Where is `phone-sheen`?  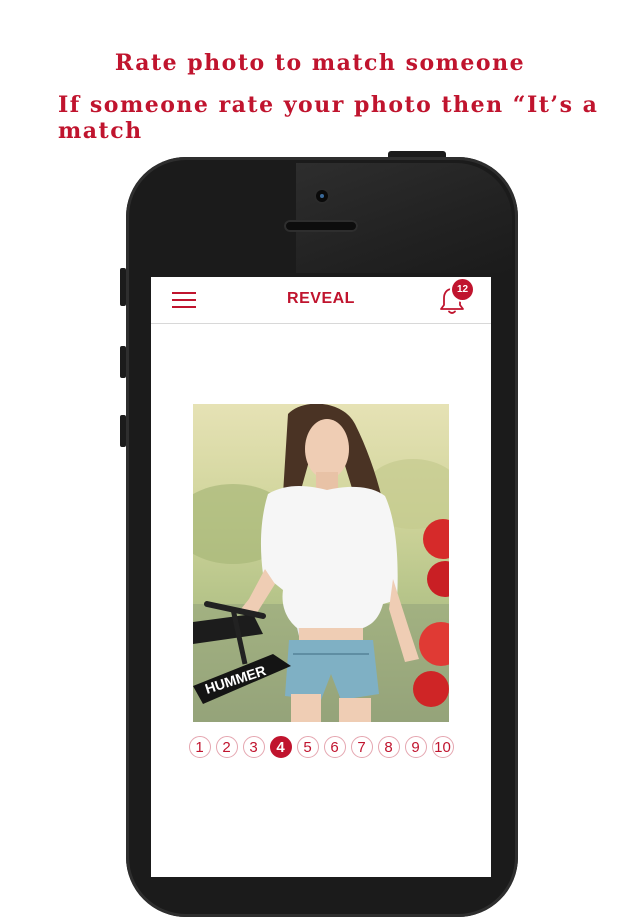 phone-sheen is located at coordinates (404, 218).